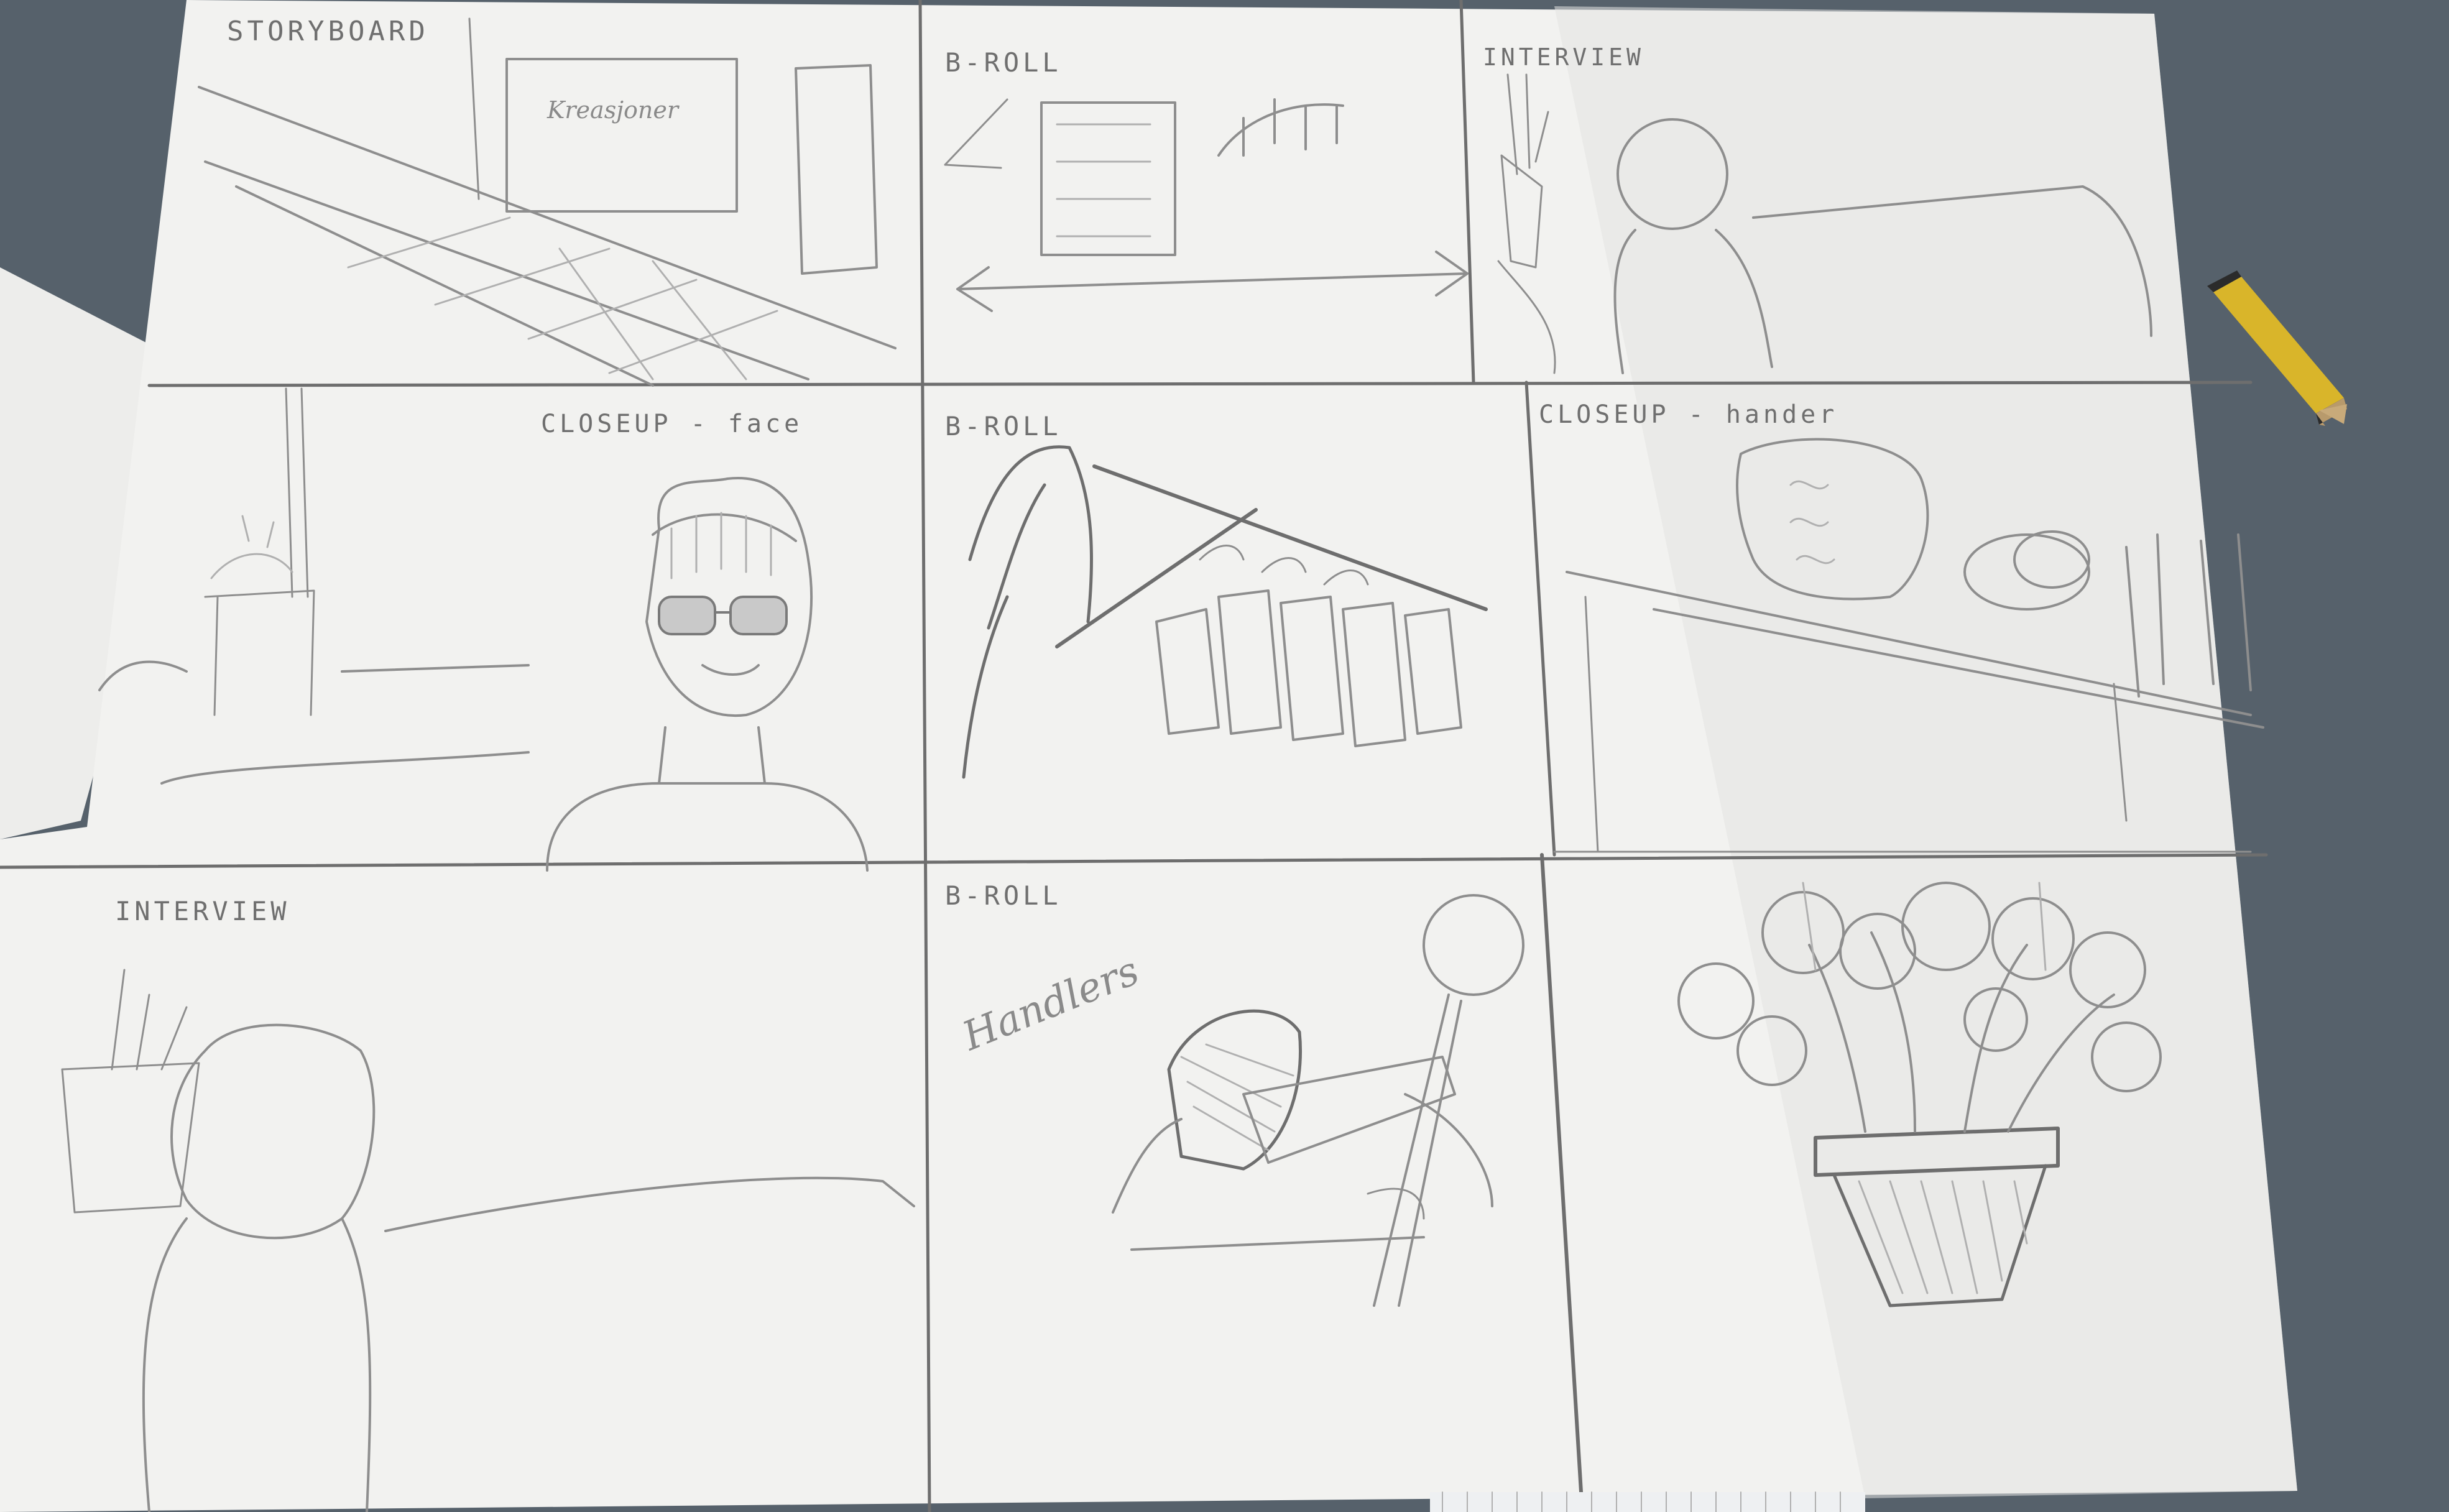  What do you see at coordinates (672, 424) in the screenshot?
I see `panel-4-label: CLOSEUP - face` at bounding box center [672, 424].